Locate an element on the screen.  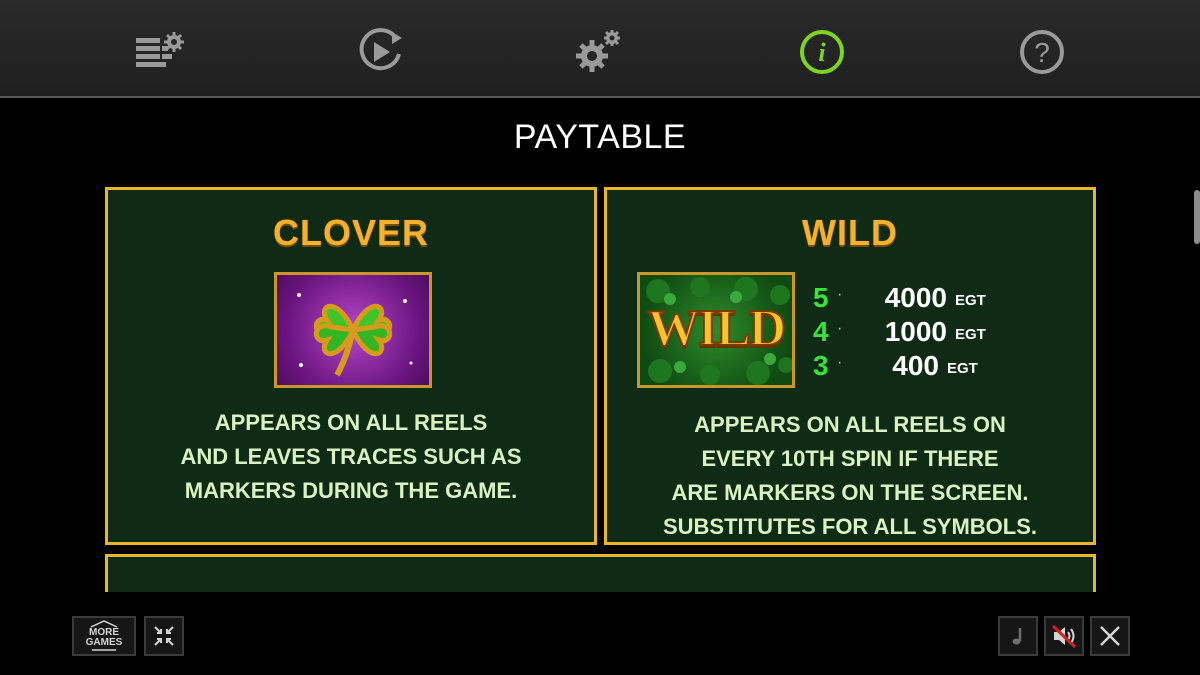
clover-desc-line: AND LEAVES TRACES SUCH AS is located at coordinates (351, 456).